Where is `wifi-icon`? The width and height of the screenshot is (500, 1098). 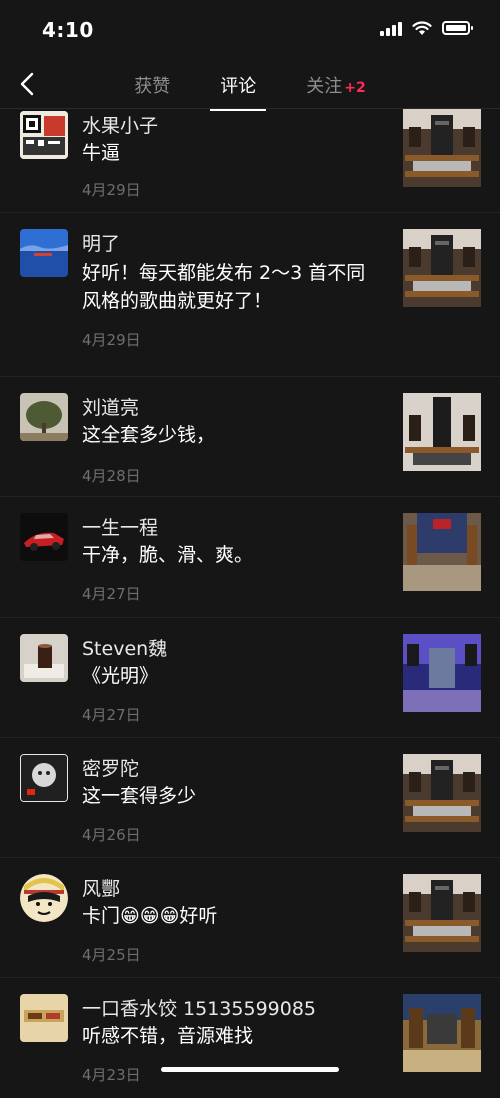 wifi-icon is located at coordinates (422, 28).